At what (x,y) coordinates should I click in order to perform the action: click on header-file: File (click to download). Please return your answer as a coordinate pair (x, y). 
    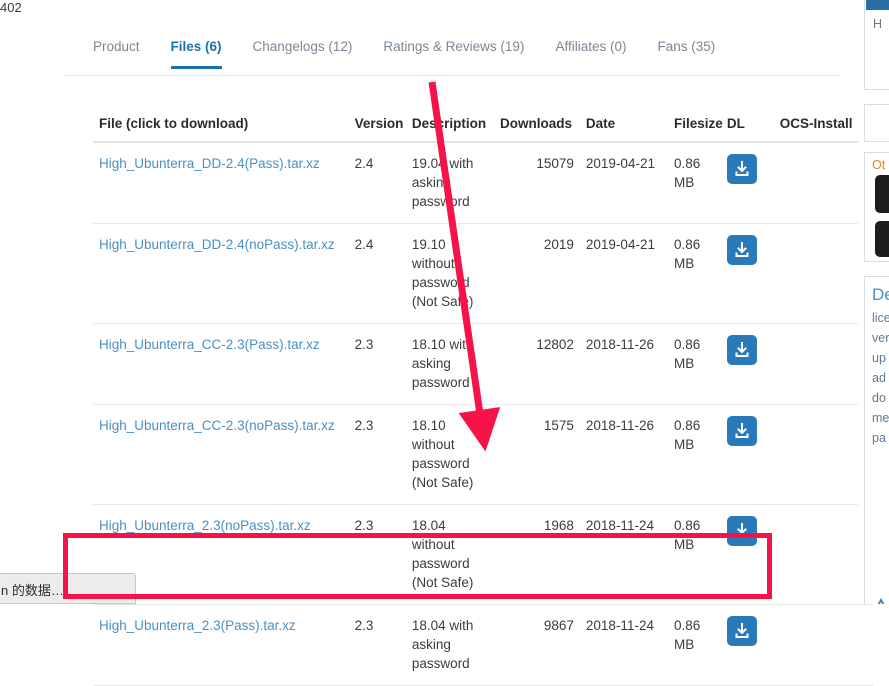
    Looking at the image, I should click on (221, 127).